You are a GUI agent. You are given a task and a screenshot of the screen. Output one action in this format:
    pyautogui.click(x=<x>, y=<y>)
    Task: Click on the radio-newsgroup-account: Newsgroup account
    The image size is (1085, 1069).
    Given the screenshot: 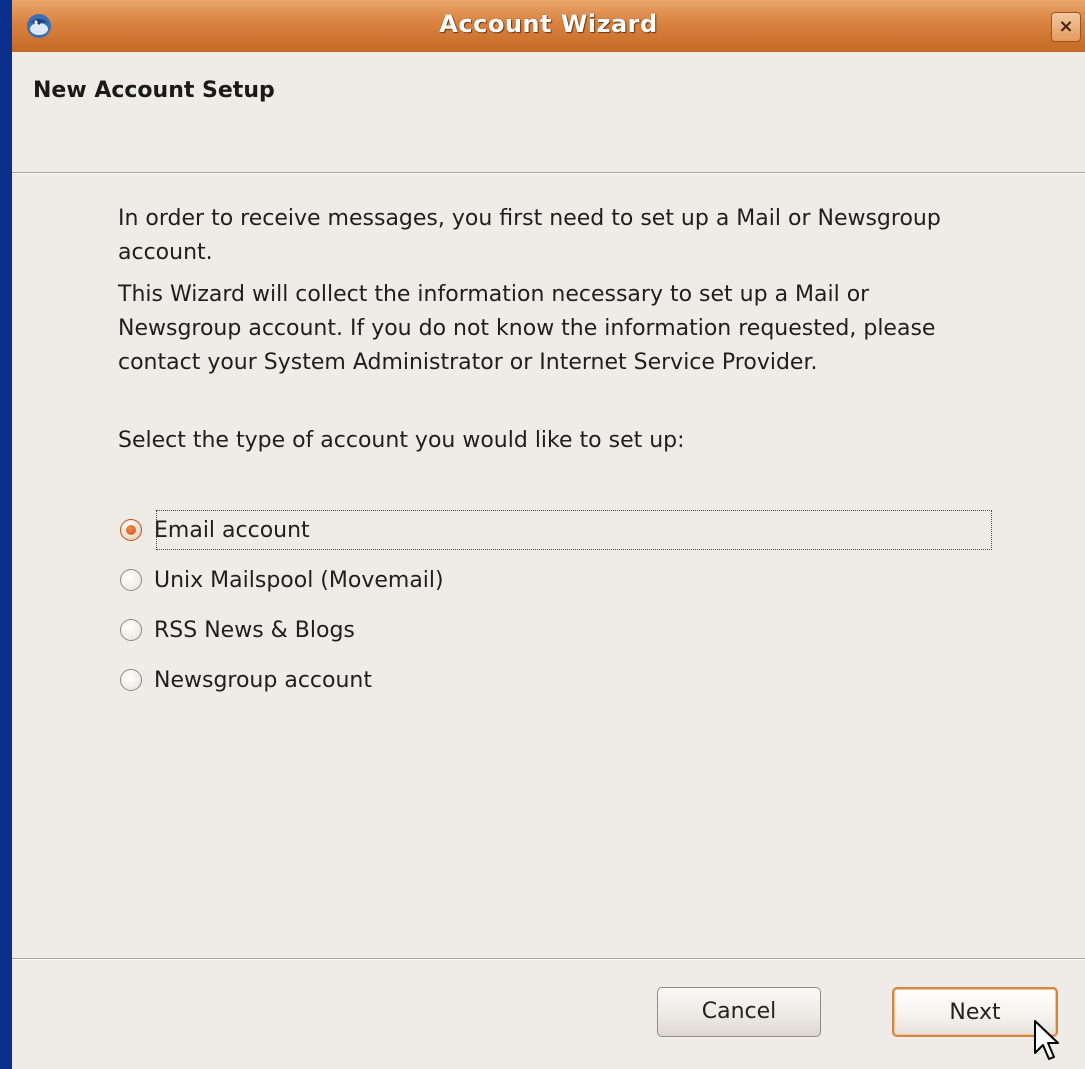 What is the action you would take?
    pyautogui.click(x=246, y=680)
    